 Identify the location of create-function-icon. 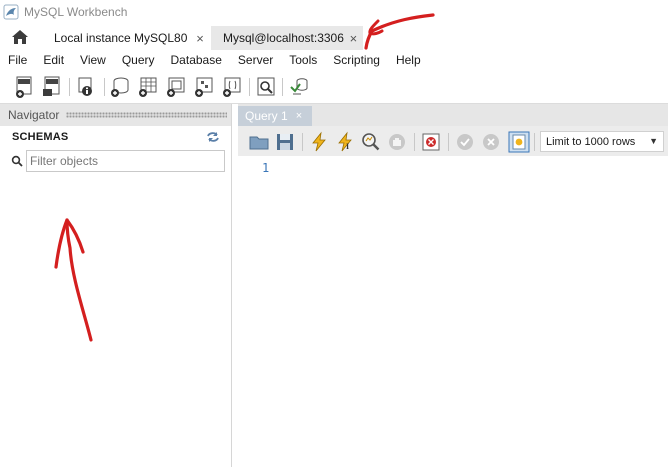
(232, 87).